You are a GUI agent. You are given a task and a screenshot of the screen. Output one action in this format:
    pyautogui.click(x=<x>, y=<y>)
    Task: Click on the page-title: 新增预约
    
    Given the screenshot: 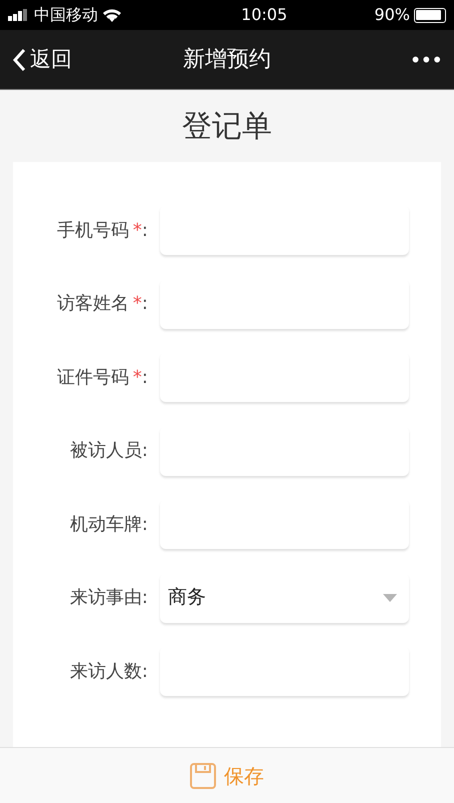 What is the action you would take?
    pyautogui.click(x=227, y=60)
    